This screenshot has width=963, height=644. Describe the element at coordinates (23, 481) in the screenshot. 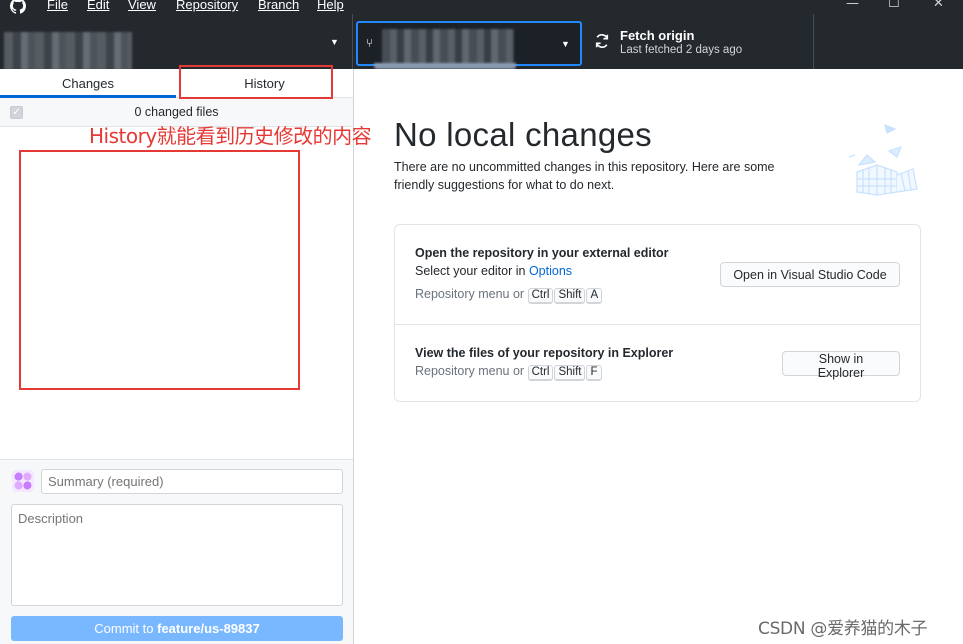

I see `avatar` at that location.